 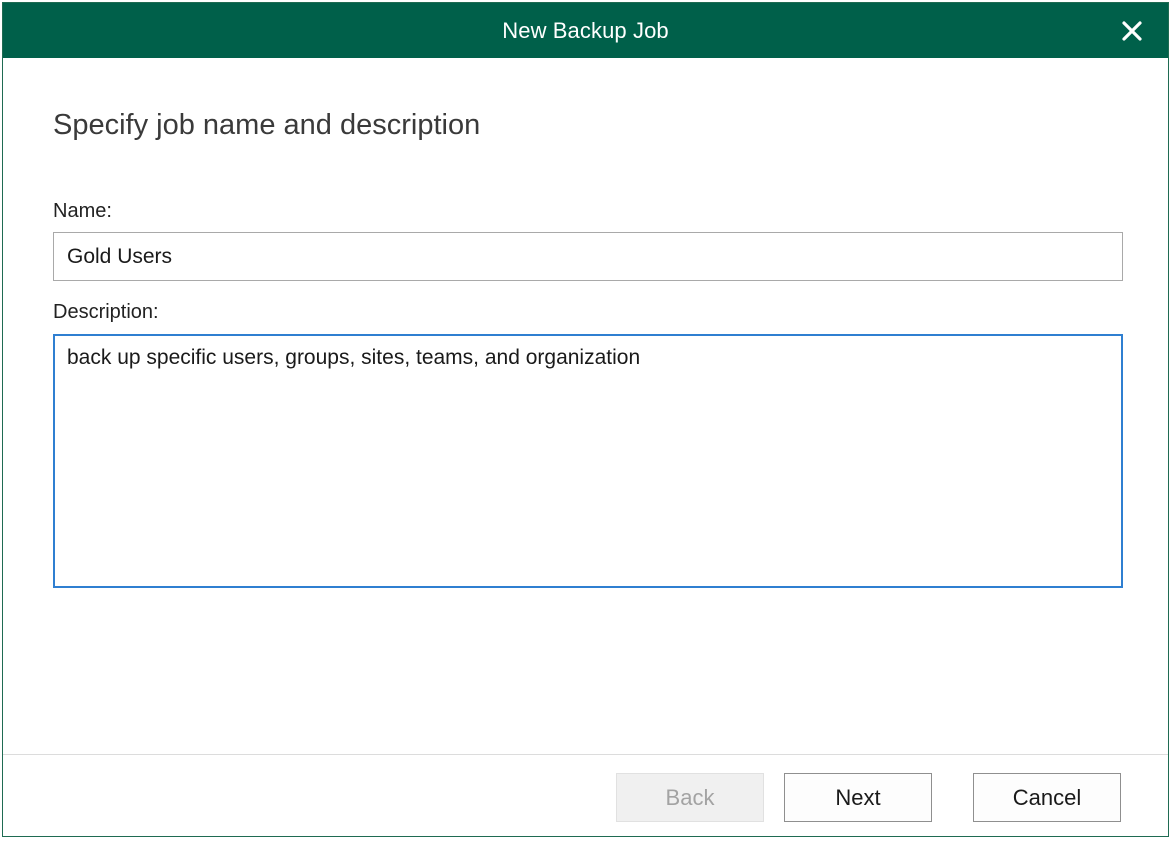 I want to click on cancel-button: Cancel, so click(x=1047, y=797).